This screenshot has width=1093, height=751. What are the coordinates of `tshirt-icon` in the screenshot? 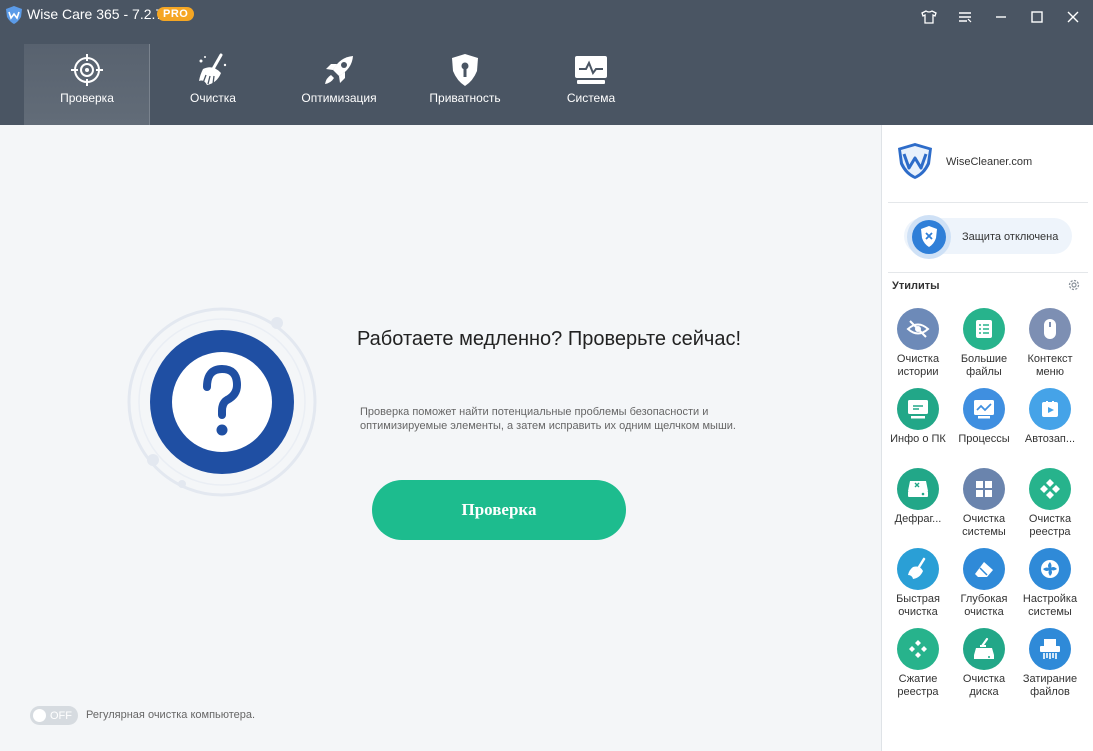 It's located at (929, 17).